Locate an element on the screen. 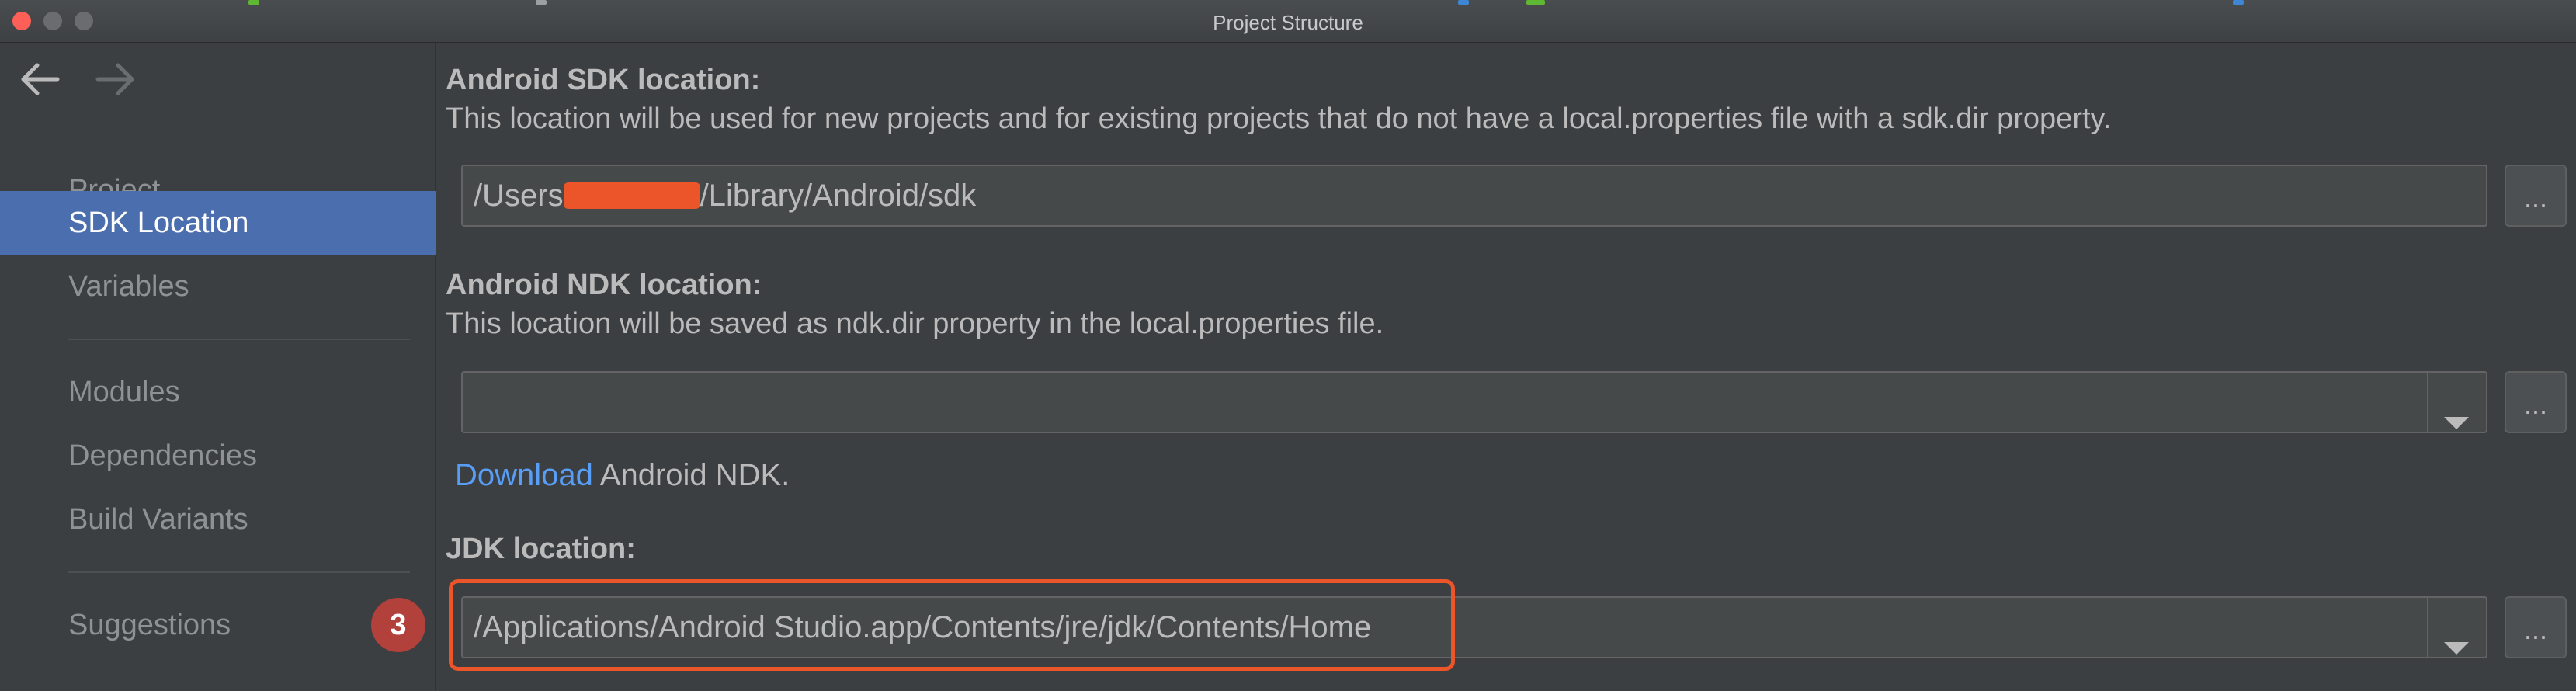  forward-arrow-icon is located at coordinates (115, 79).